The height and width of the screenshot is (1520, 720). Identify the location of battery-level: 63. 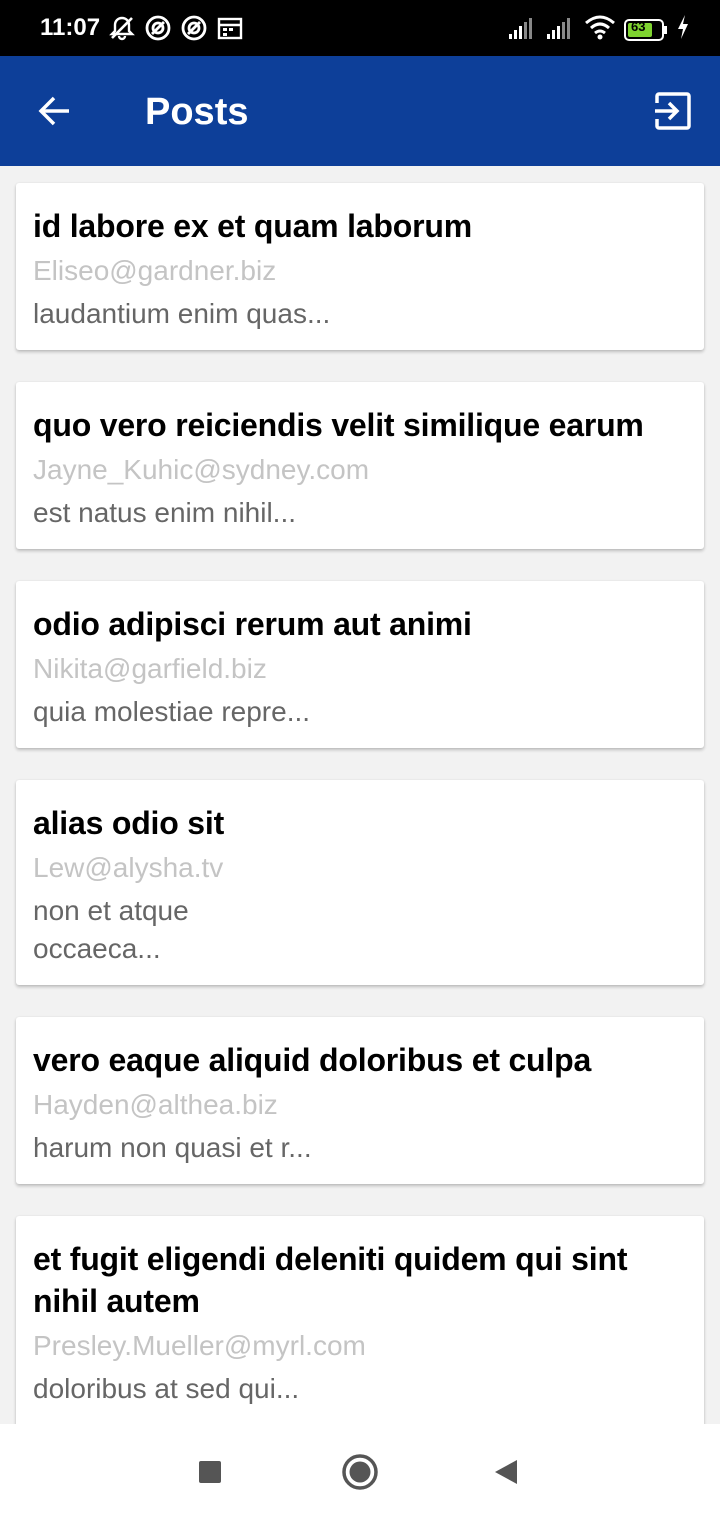
(638, 26).